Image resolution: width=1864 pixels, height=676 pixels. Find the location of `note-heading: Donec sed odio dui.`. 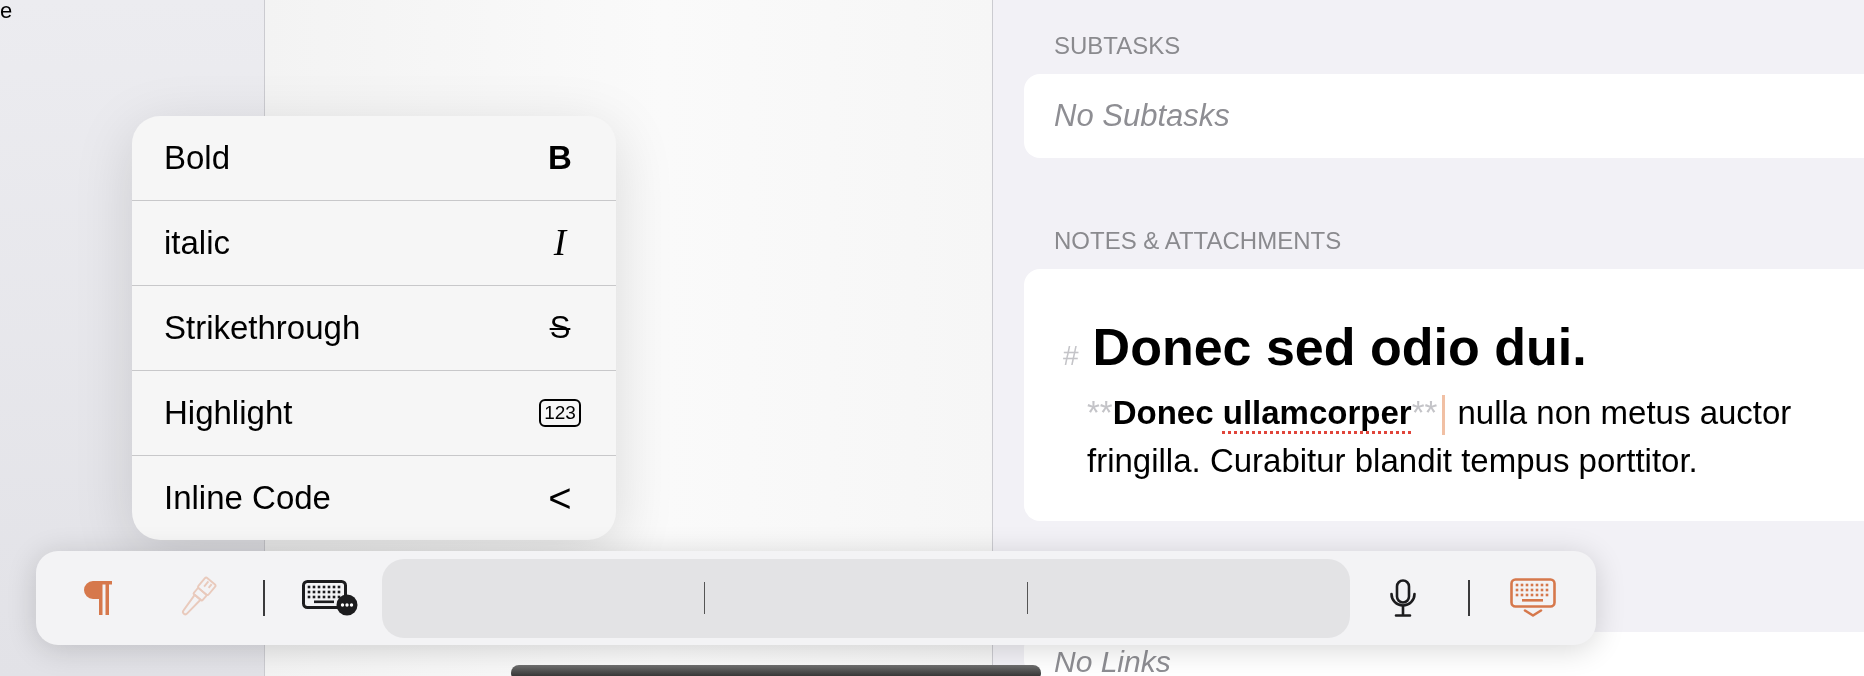

note-heading: Donec sed odio dui. is located at coordinates (1339, 347).